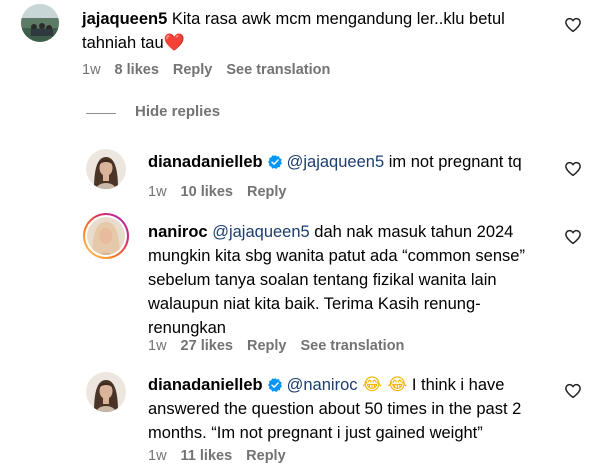 The image size is (590, 466). Describe the element at coordinates (207, 456) in the screenshot. I see `reply-likes: 11 likes` at that location.